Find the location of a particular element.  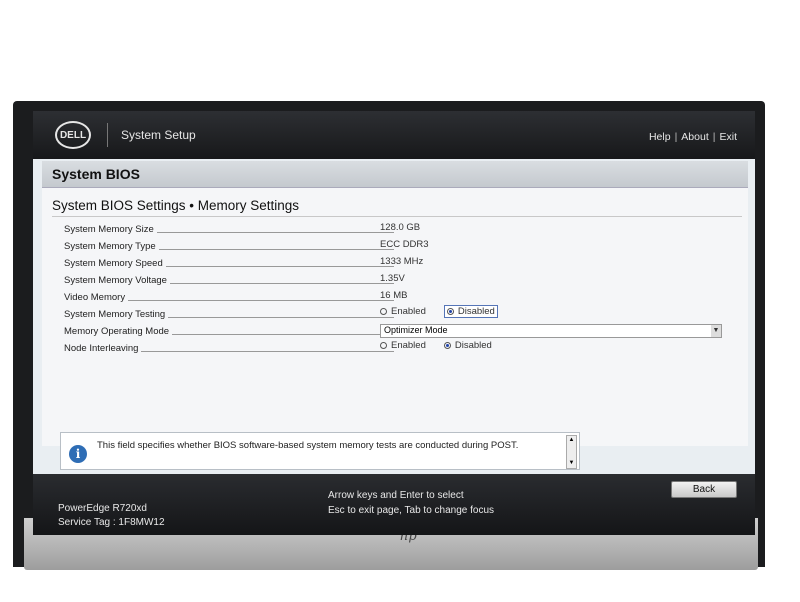

node-interleaving-radio-group: Enabled Disabled is located at coordinates (436, 345).